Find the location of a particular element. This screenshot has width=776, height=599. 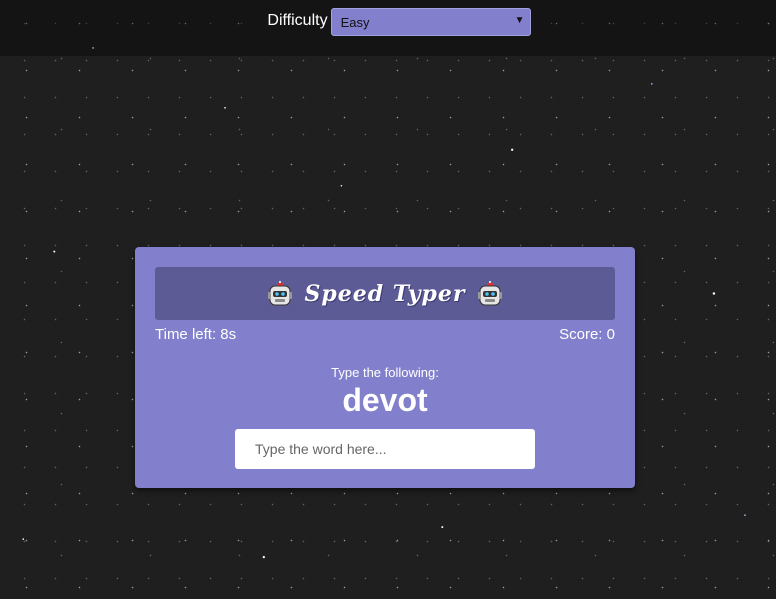

settings-bar: Difficulty Easy ▼ is located at coordinates (388, 28).